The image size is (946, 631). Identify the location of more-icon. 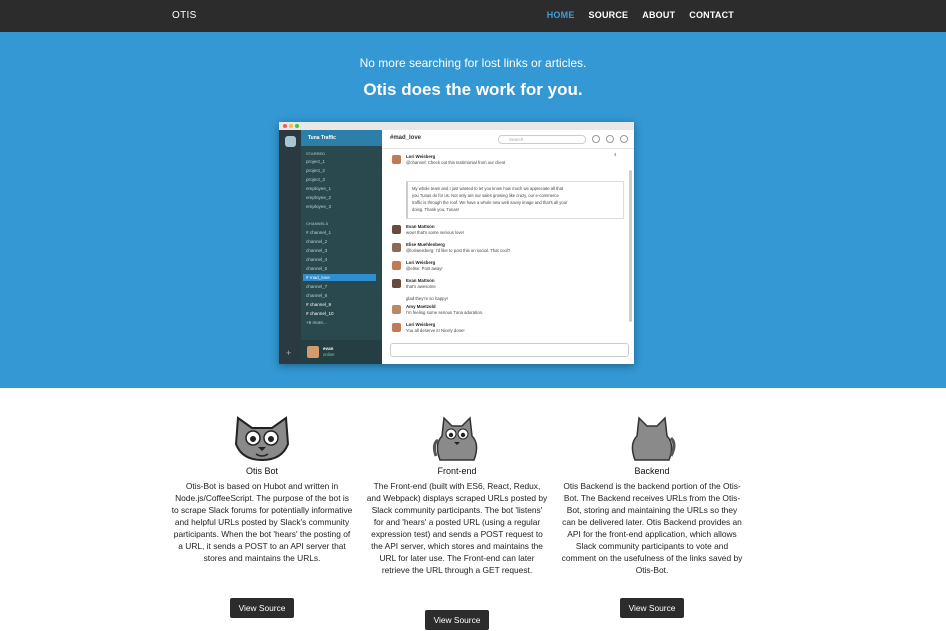
(610, 139).